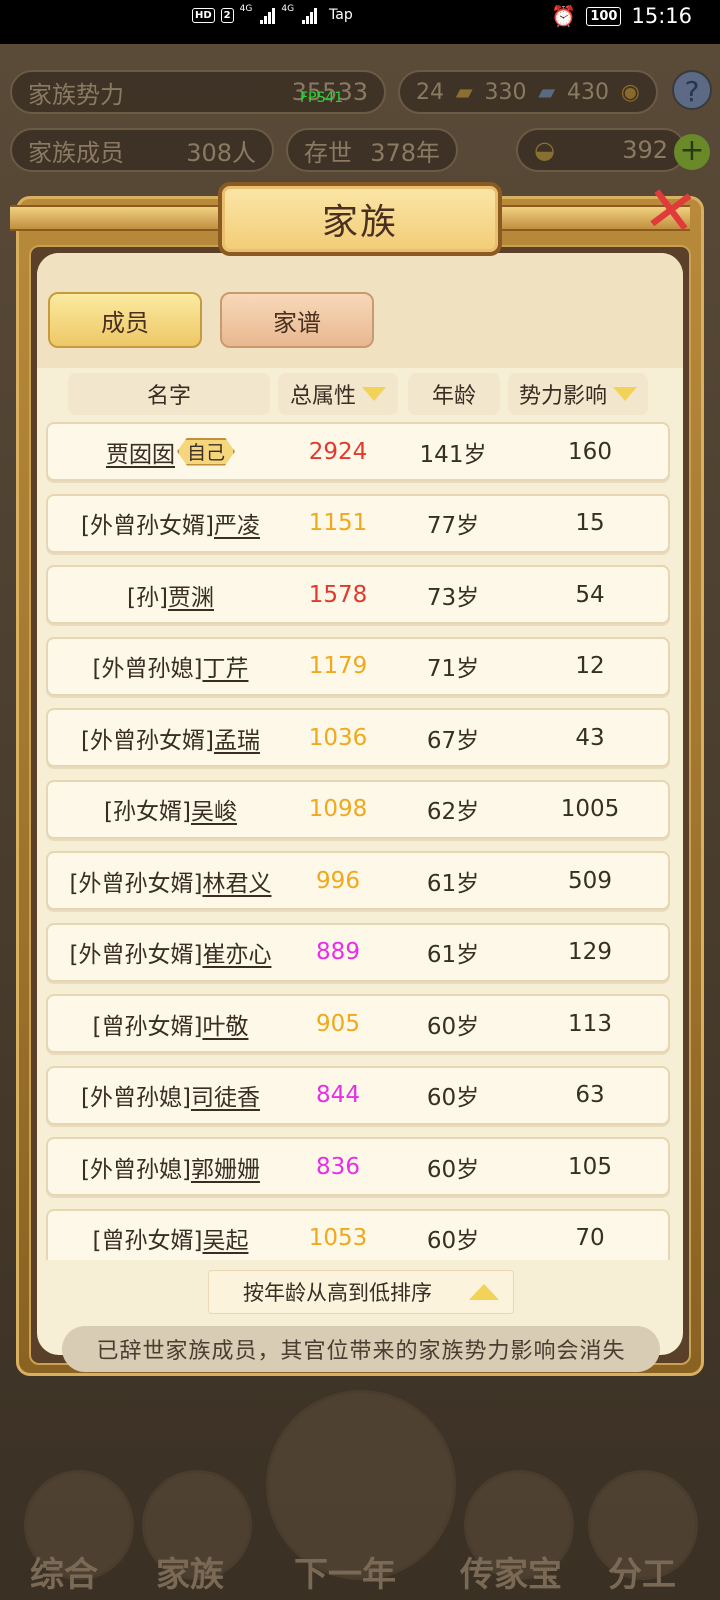 This screenshot has height=1600, width=720. Describe the element at coordinates (358, 1095) in the screenshot. I see `member-row: [外曾孙媳] 司徒香 844 60岁 63` at that location.